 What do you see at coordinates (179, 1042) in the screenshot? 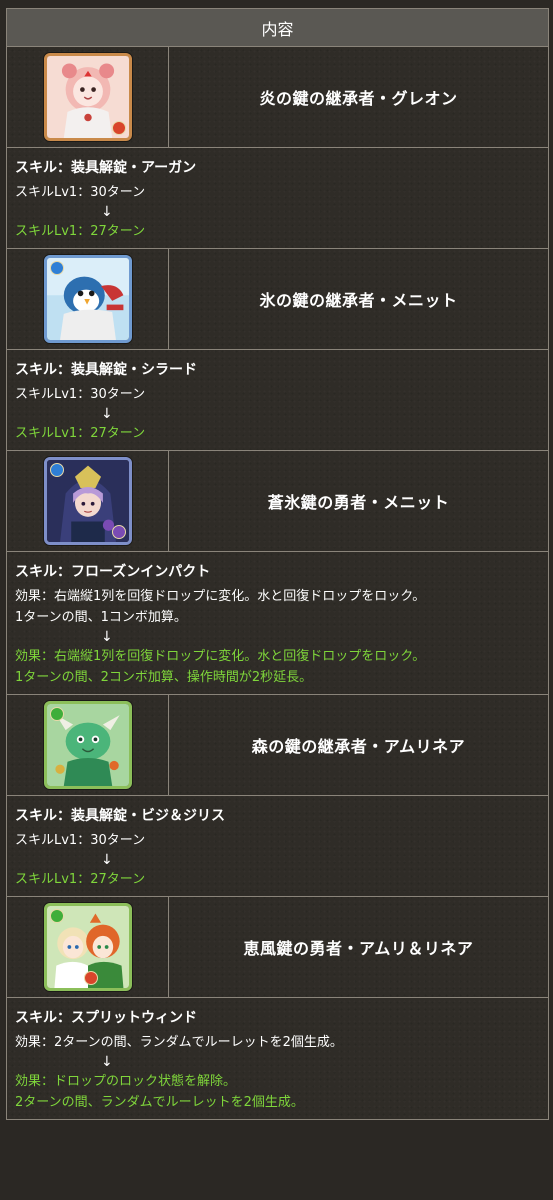
I see `skill-before: 効果：2ターンの間、ランダムでルーレットを2個生成。` at bounding box center [179, 1042].